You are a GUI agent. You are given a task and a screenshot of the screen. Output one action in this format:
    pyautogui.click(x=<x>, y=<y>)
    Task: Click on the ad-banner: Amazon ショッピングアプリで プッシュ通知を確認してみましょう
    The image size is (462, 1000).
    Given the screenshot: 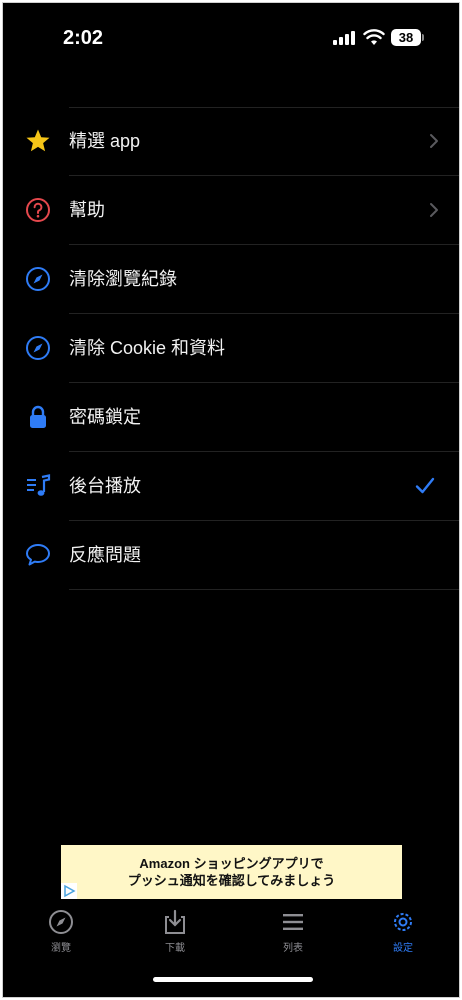 What is the action you would take?
    pyautogui.click(x=231, y=872)
    